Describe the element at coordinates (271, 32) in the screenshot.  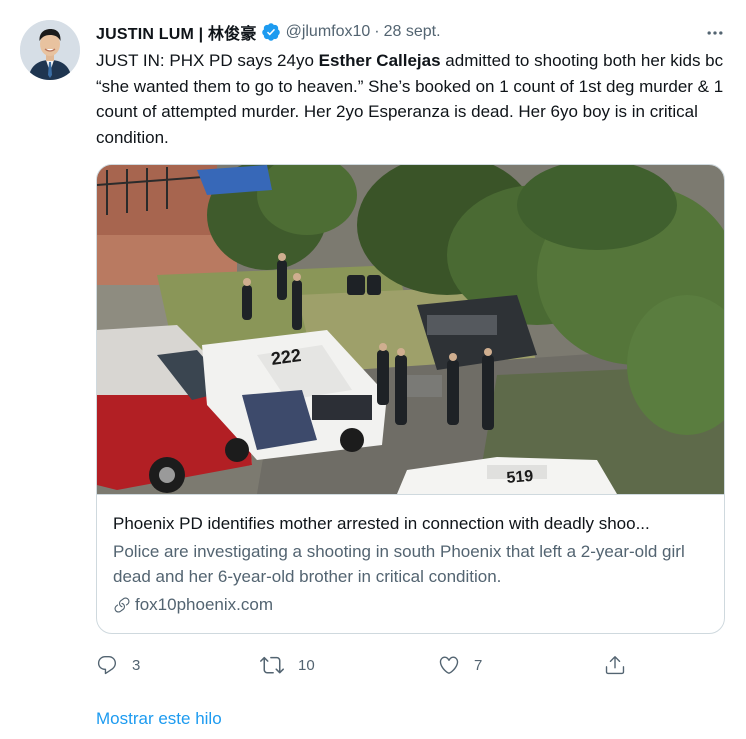
I see `verified-badge-icon` at that location.